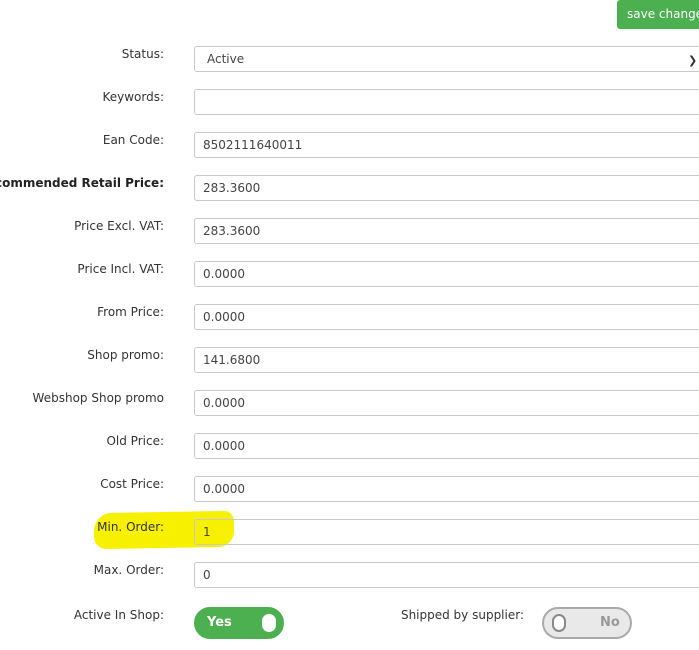 This screenshot has width=699, height=650. I want to click on shop-promo-row: Shop promo: 141.6800, so click(349, 361).